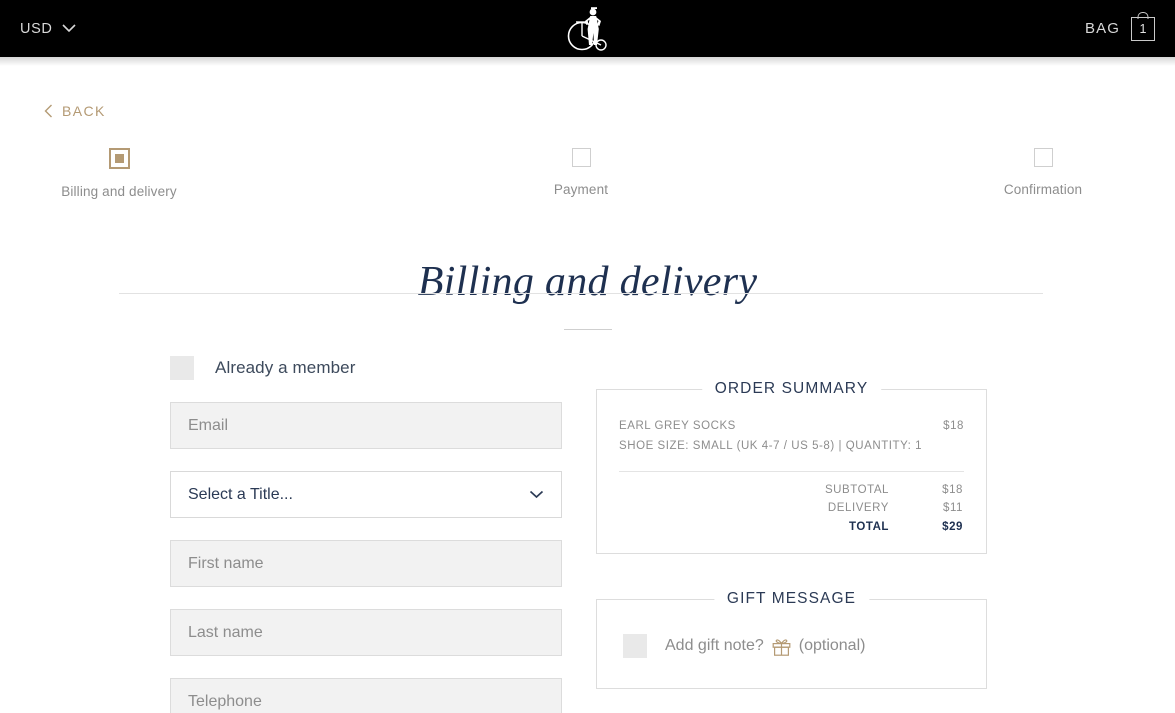 This screenshot has width=1175, height=713. Describe the element at coordinates (581, 172) in the screenshot. I see `step-payment: Payment` at that location.